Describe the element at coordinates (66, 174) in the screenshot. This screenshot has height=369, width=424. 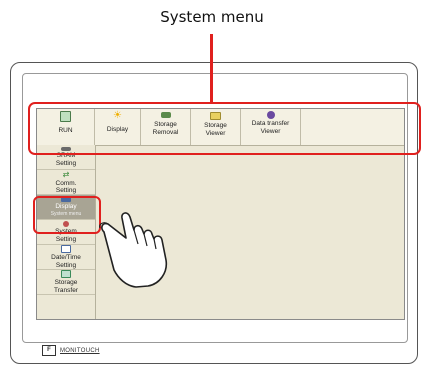
I see `comm-icon: ⇄` at that location.